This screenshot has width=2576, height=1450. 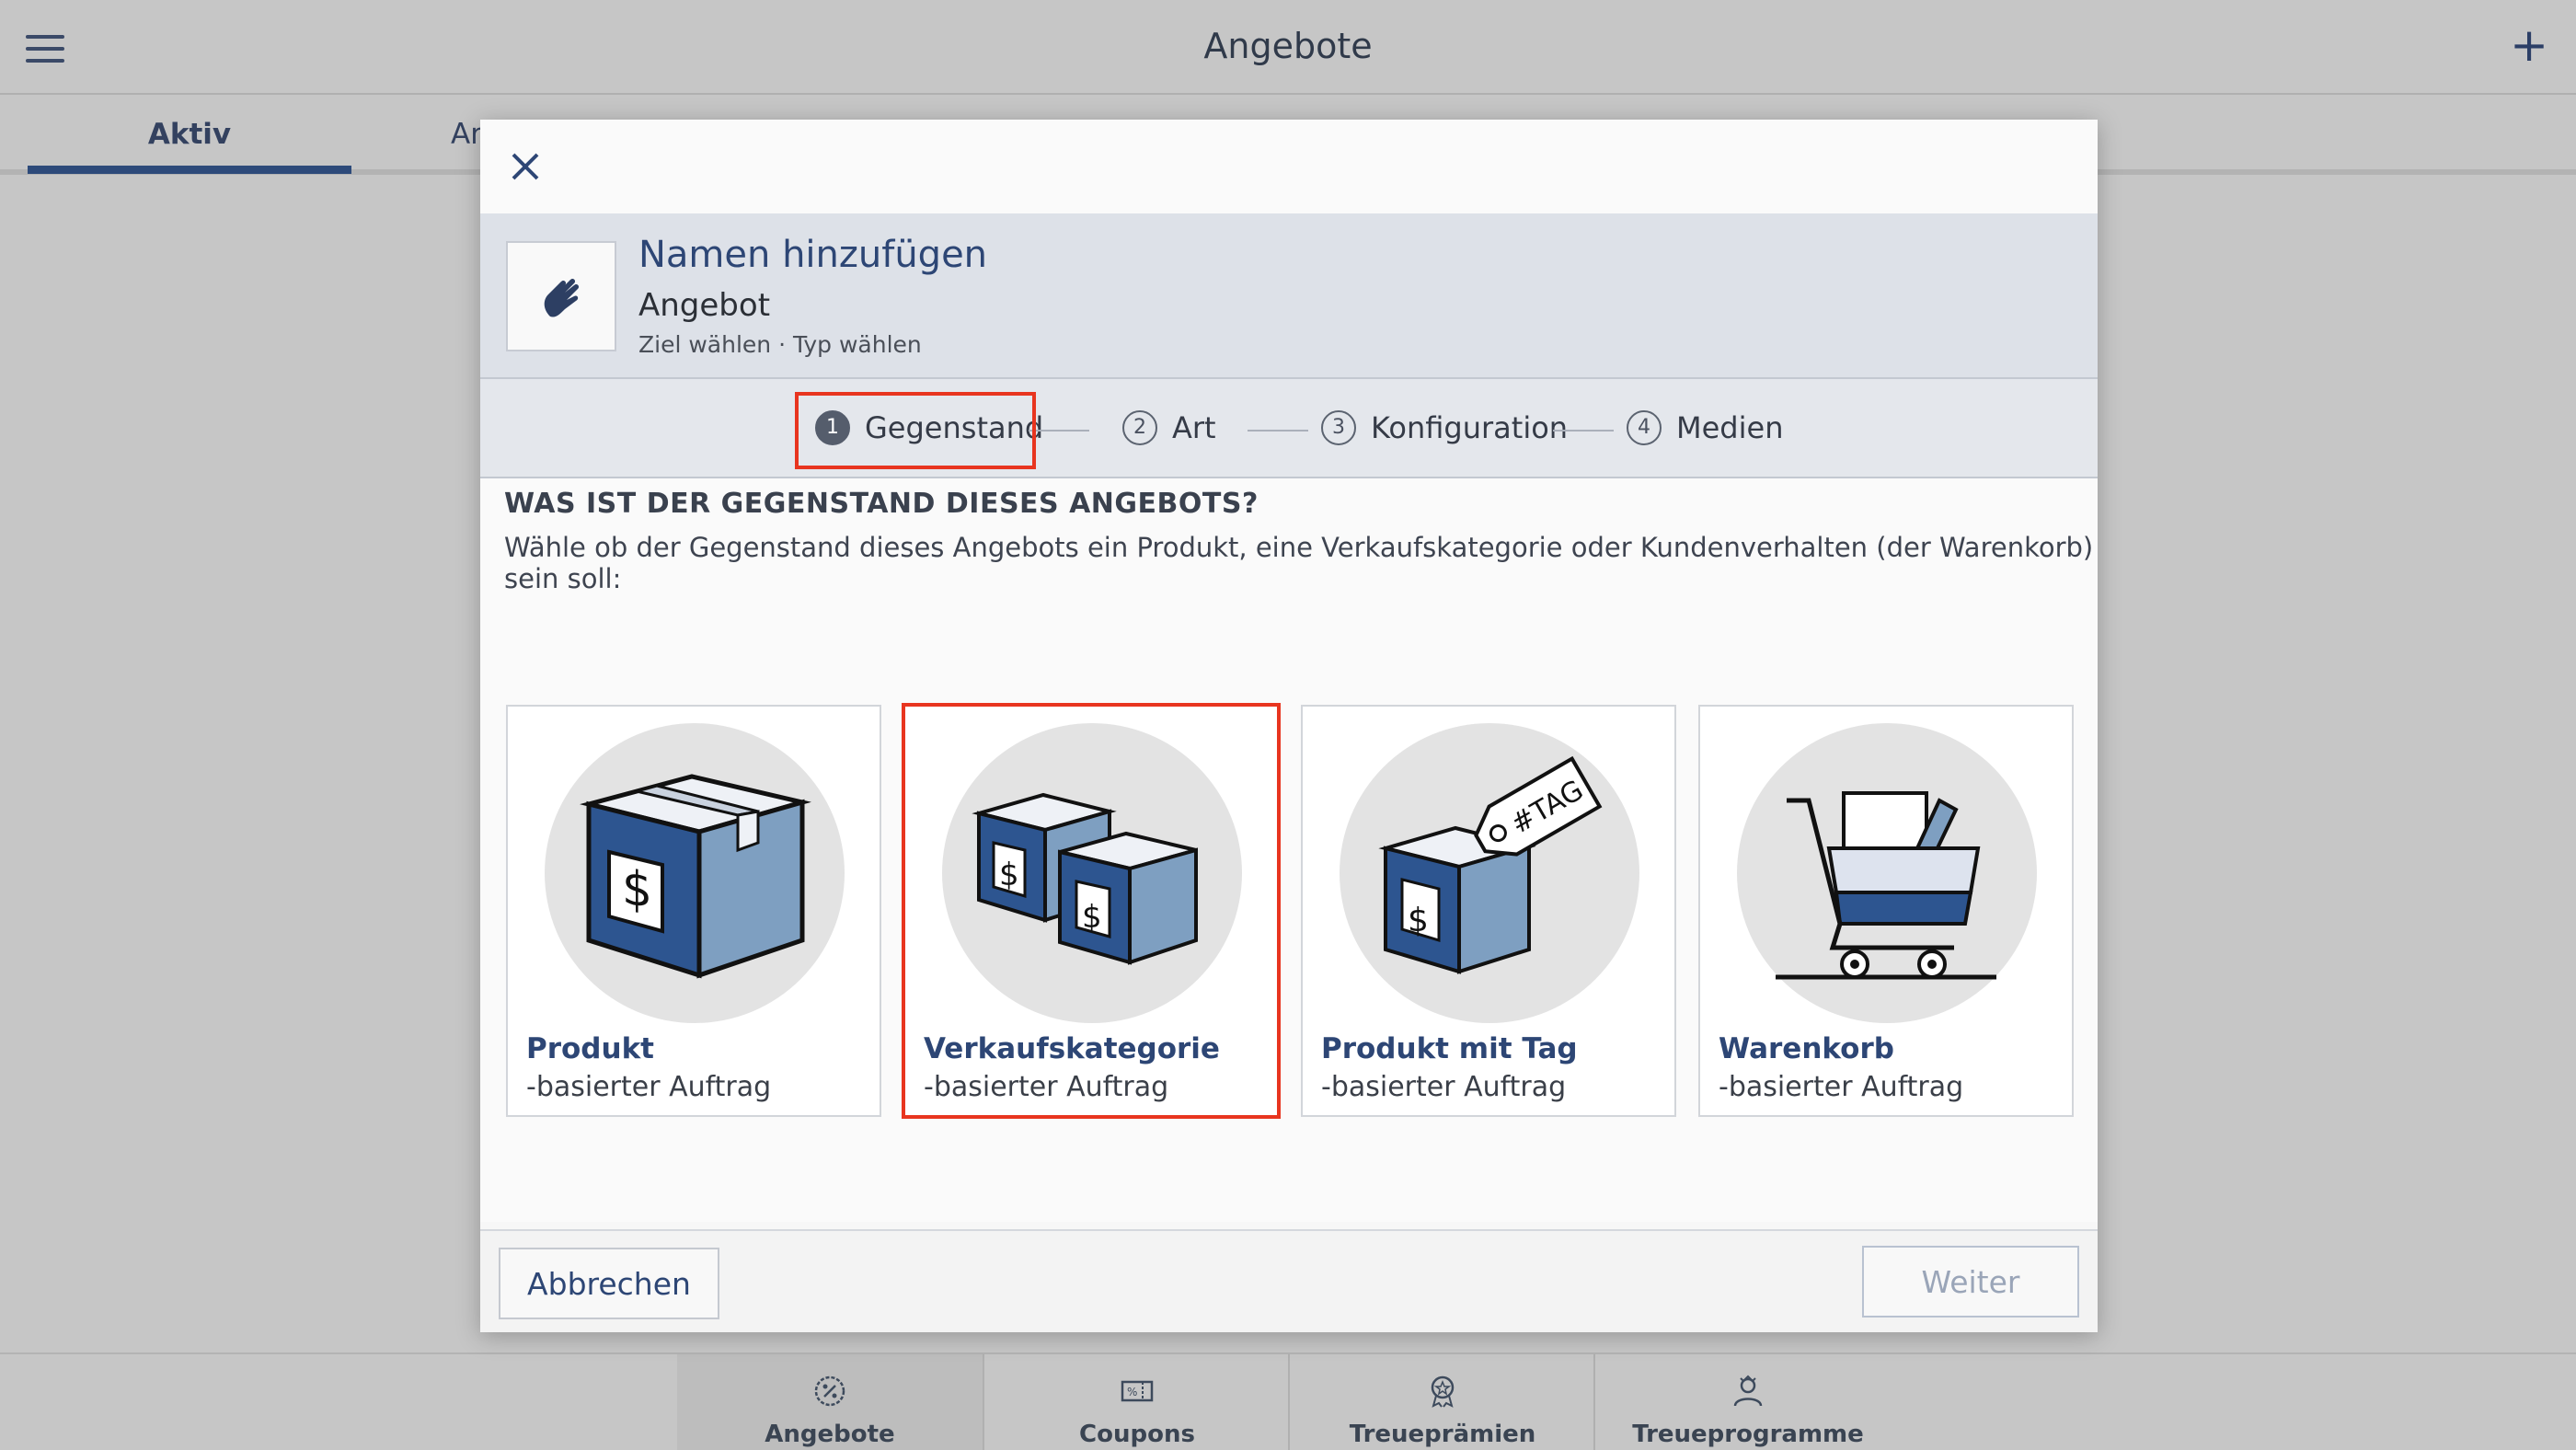 I want to click on tab-active-indicator, so click(x=189, y=170).